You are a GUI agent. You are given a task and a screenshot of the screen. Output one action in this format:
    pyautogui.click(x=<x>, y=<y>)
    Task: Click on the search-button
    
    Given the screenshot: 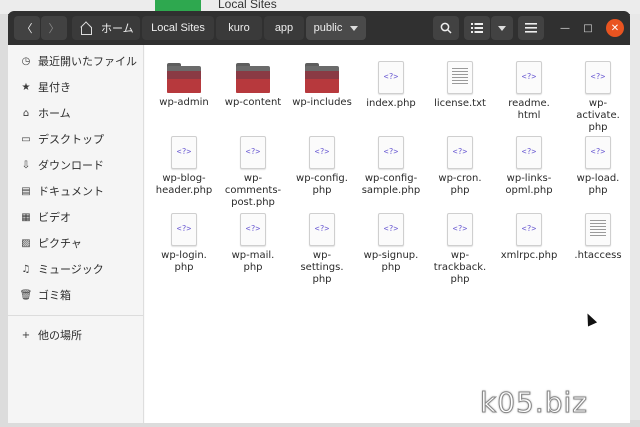 What is the action you would take?
    pyautogui.click(x=446, y=28)
    